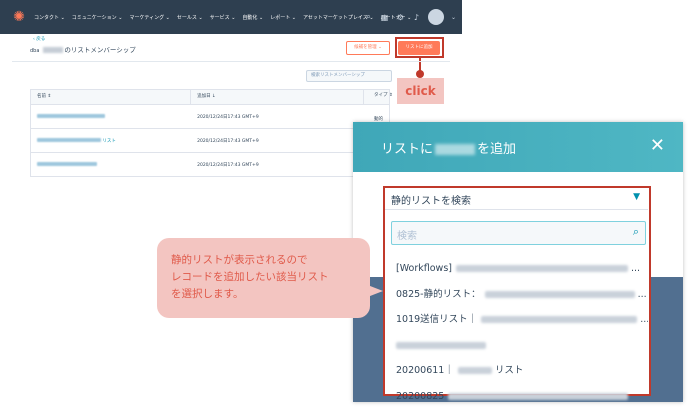 The width and height of the screenshot is (688, 407). What do you see at coordinates (516, 199) in the screenshot?
I see `dropdown-toggle: 静的リストを検索 ▼` at bounding box center [516, 199].